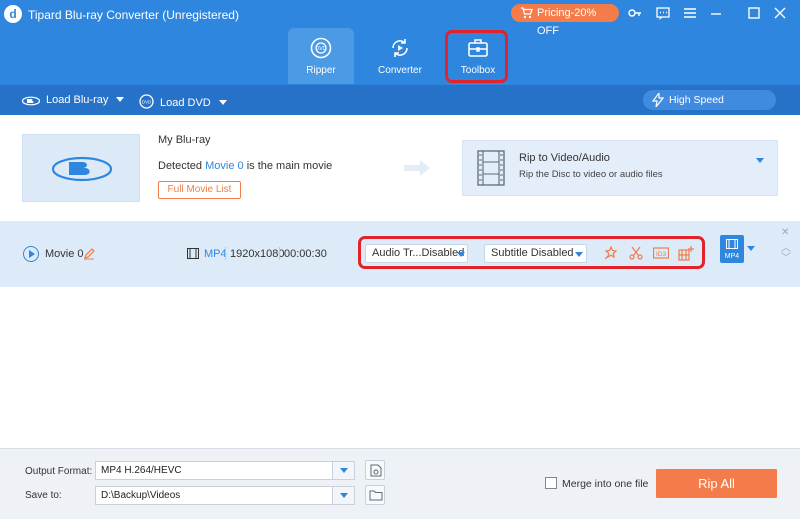 The height and width of the screenshot is (519, 800). I want to click on output-format-select: MP4 H.264/HEVC, so click(225, 470).